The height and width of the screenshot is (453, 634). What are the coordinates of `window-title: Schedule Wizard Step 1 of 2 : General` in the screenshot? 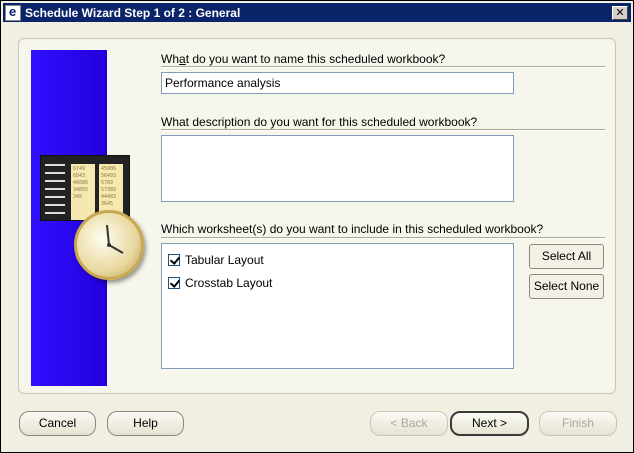 It's located at (133, 12).